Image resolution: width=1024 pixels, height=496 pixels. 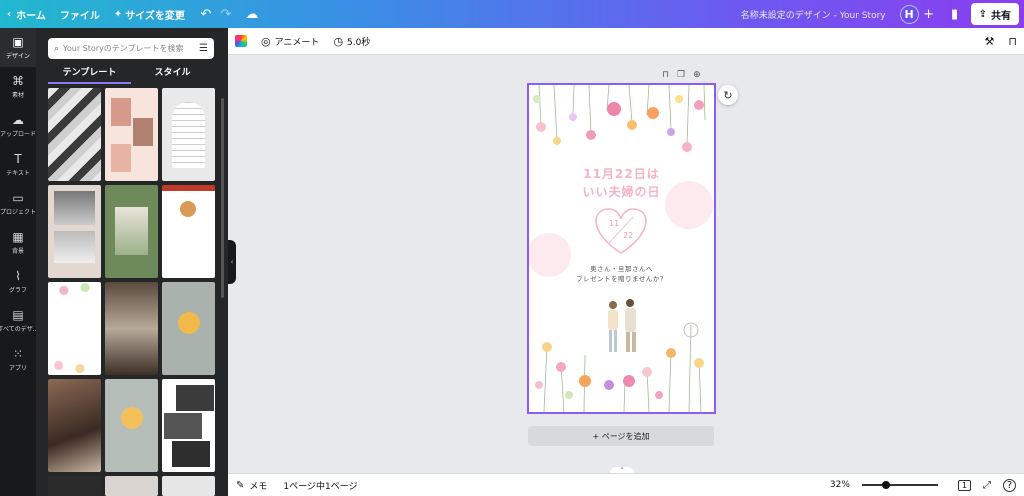 What do you see at coordinates (57, 48) in the screenshot?
I see `search-icon: ⌕` at bounding box center [57, 48].